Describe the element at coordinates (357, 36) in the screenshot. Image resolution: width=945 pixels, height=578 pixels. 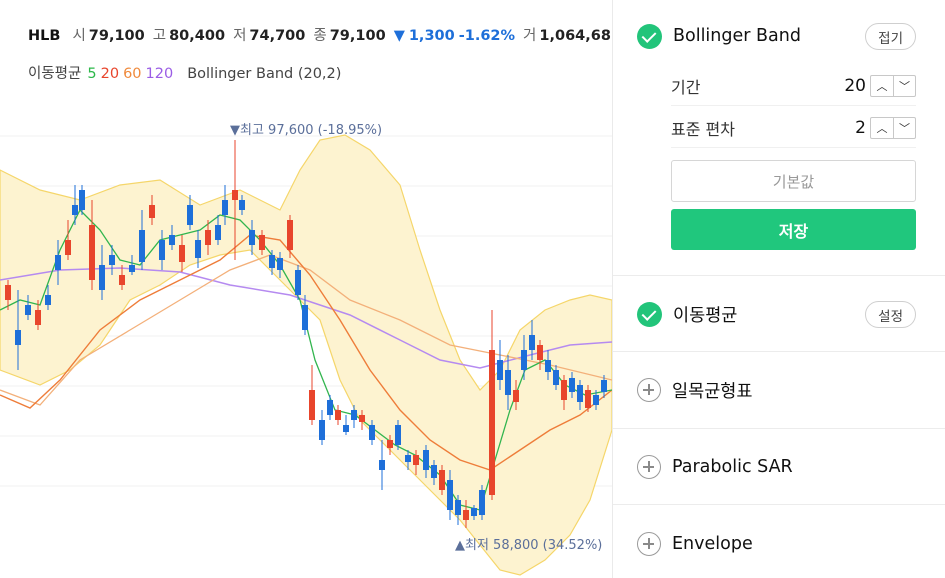
I see `close-value: 79,100` at that location.